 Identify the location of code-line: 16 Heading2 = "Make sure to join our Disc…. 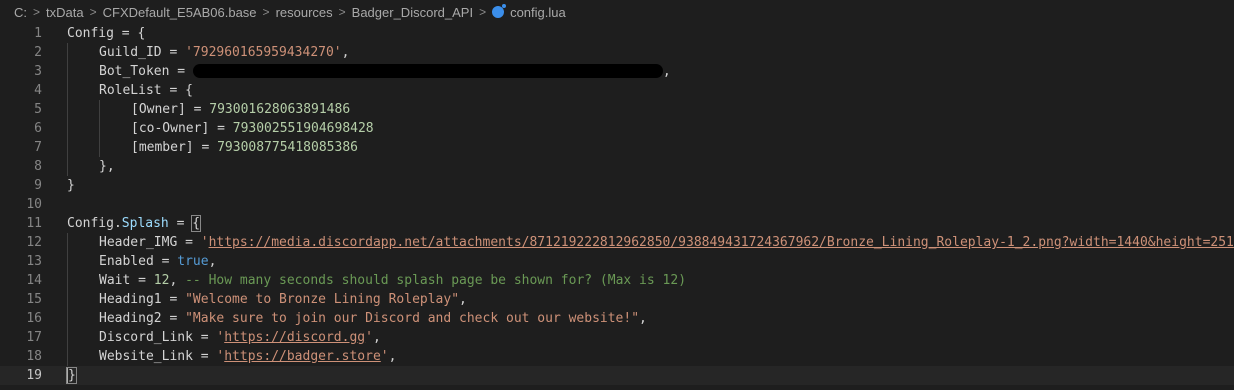
(617, 318).